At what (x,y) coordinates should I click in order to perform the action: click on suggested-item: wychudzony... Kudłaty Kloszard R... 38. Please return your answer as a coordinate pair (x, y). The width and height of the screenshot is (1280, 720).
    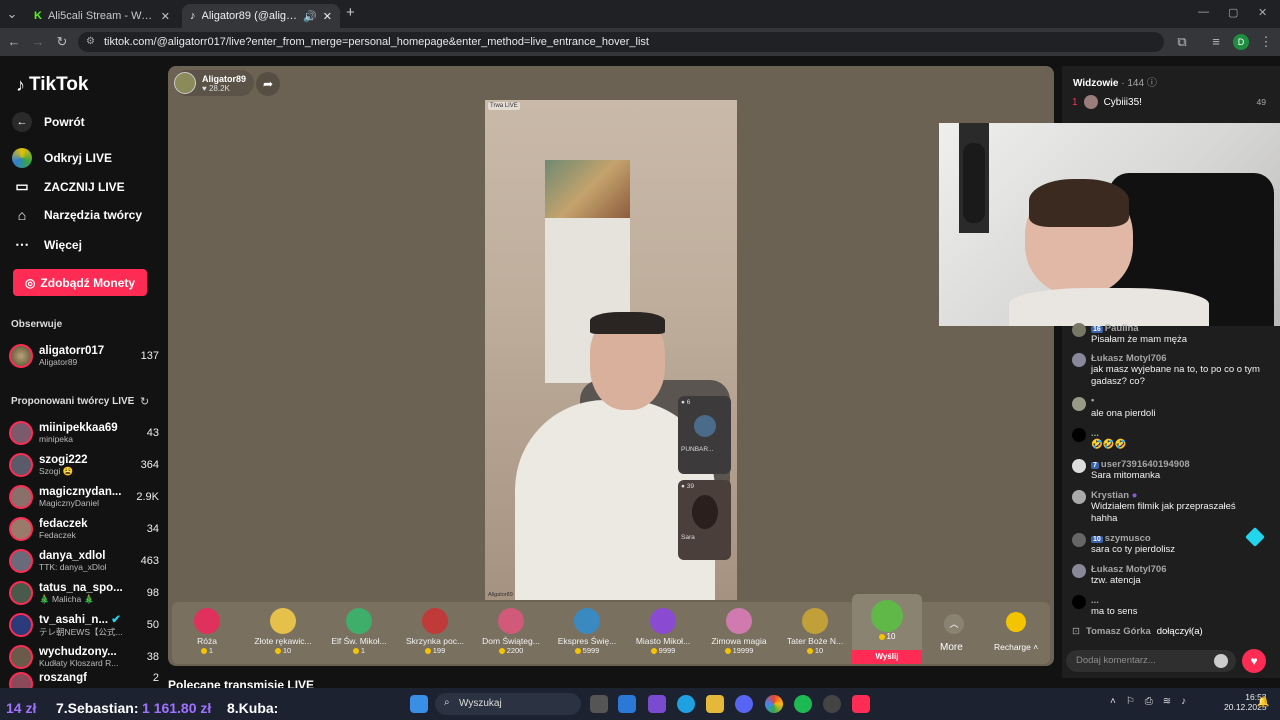
    Looking at the image, I should click on (84, 657).